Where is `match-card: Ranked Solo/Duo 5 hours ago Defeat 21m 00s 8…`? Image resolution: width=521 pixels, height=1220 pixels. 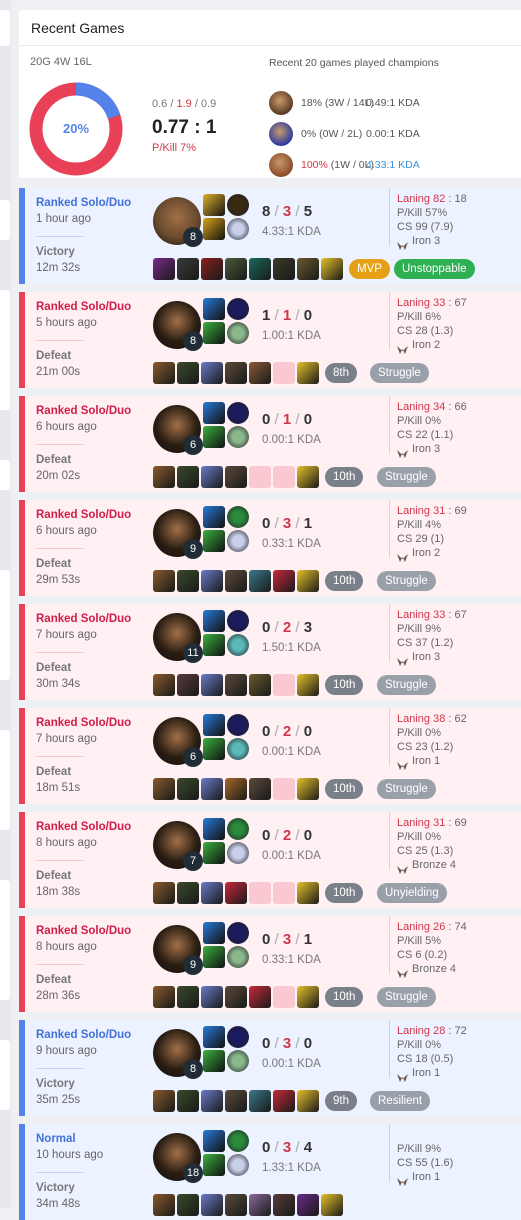
match-card: Ranked Solo/Duo 5 hours ago Defeat 21m 00s 8… is located at coordinates (270, 340).